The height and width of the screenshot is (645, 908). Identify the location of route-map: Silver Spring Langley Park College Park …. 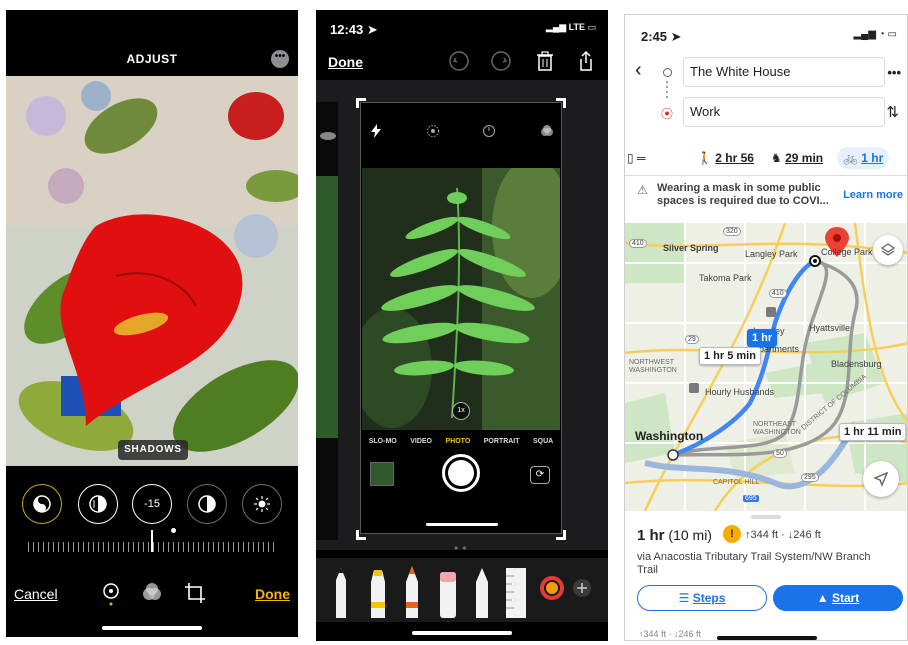
(766, 367).